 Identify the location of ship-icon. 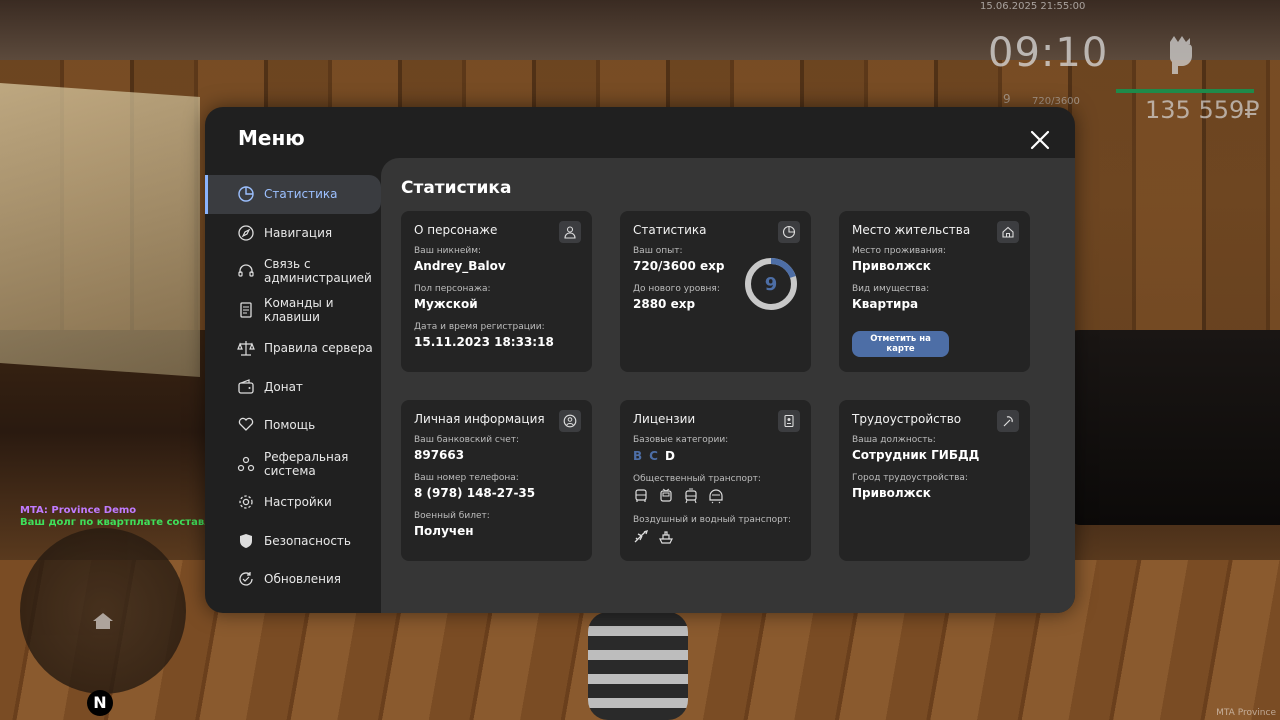
(666, 537).